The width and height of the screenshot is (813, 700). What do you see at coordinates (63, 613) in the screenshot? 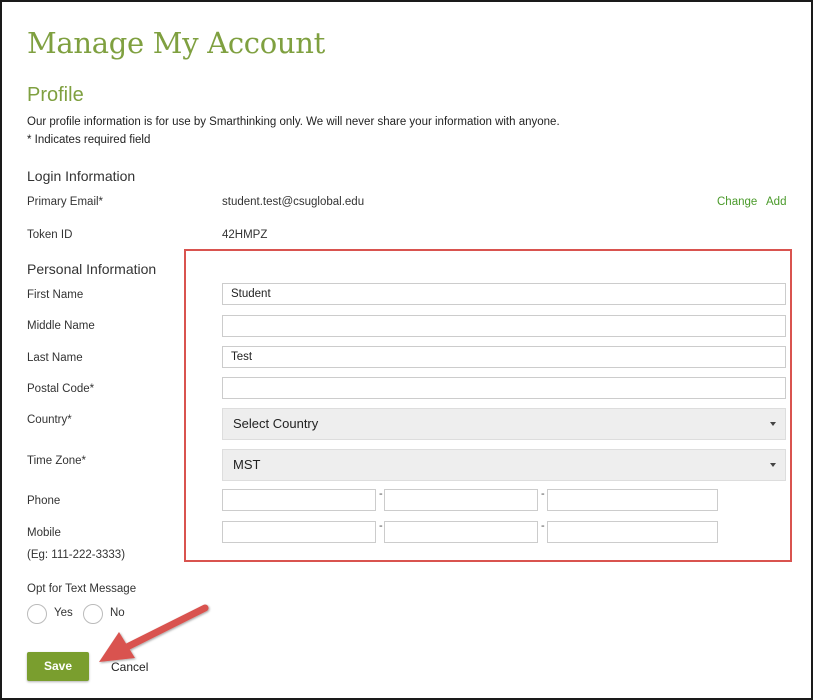
I see `text-opt-yes-label: Yes` at bounding box center [63, 613].